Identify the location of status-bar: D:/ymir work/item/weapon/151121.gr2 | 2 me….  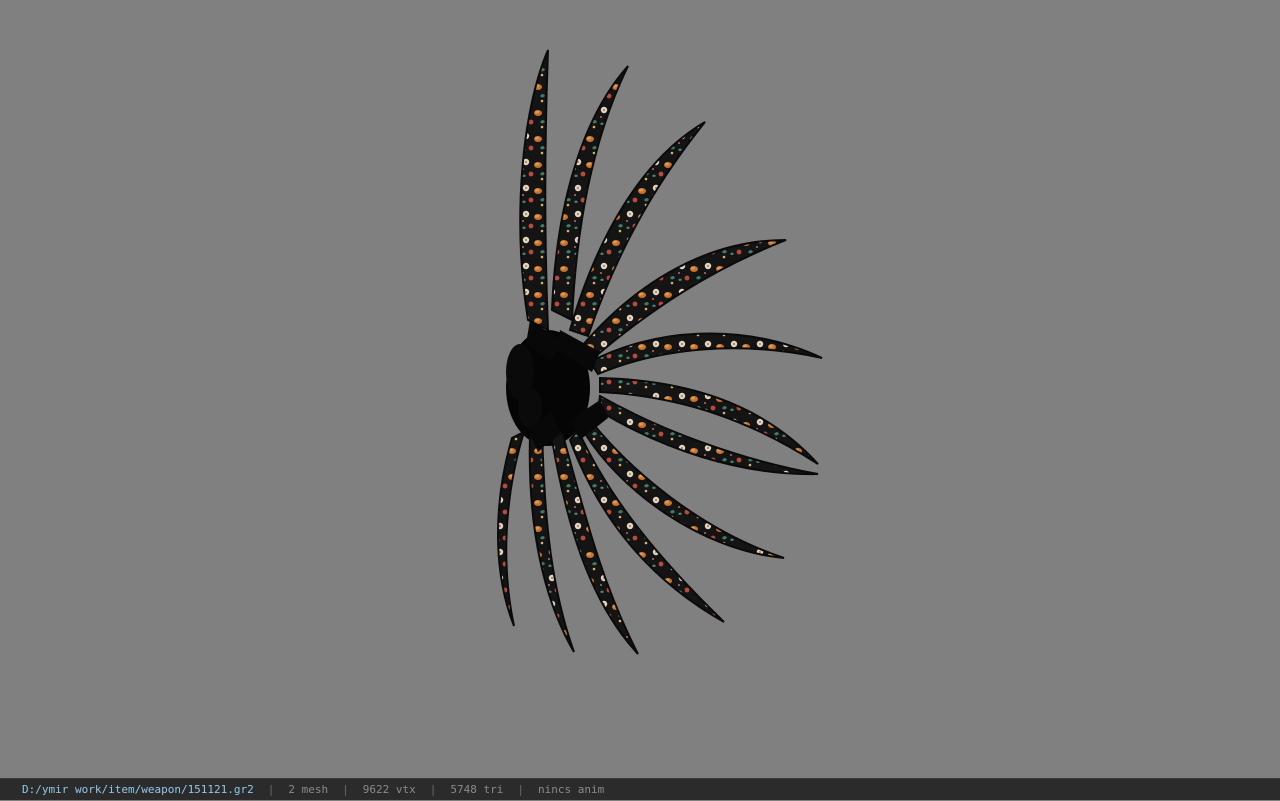
(640, 789).